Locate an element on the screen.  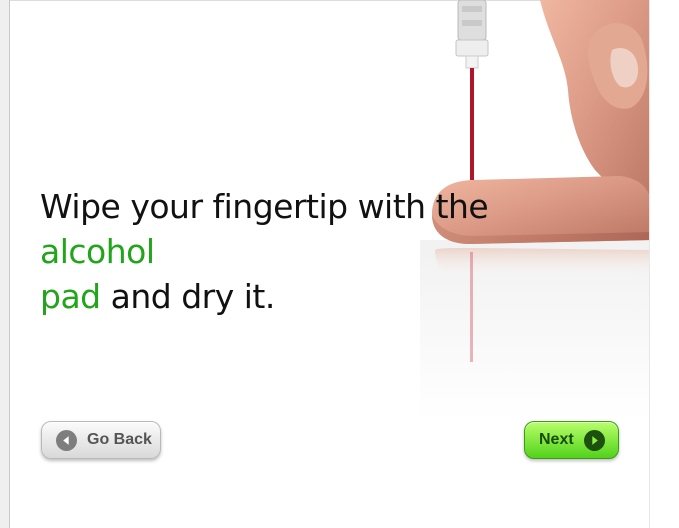
circle-left-arrow-icon is located at coordinates (66, 440).